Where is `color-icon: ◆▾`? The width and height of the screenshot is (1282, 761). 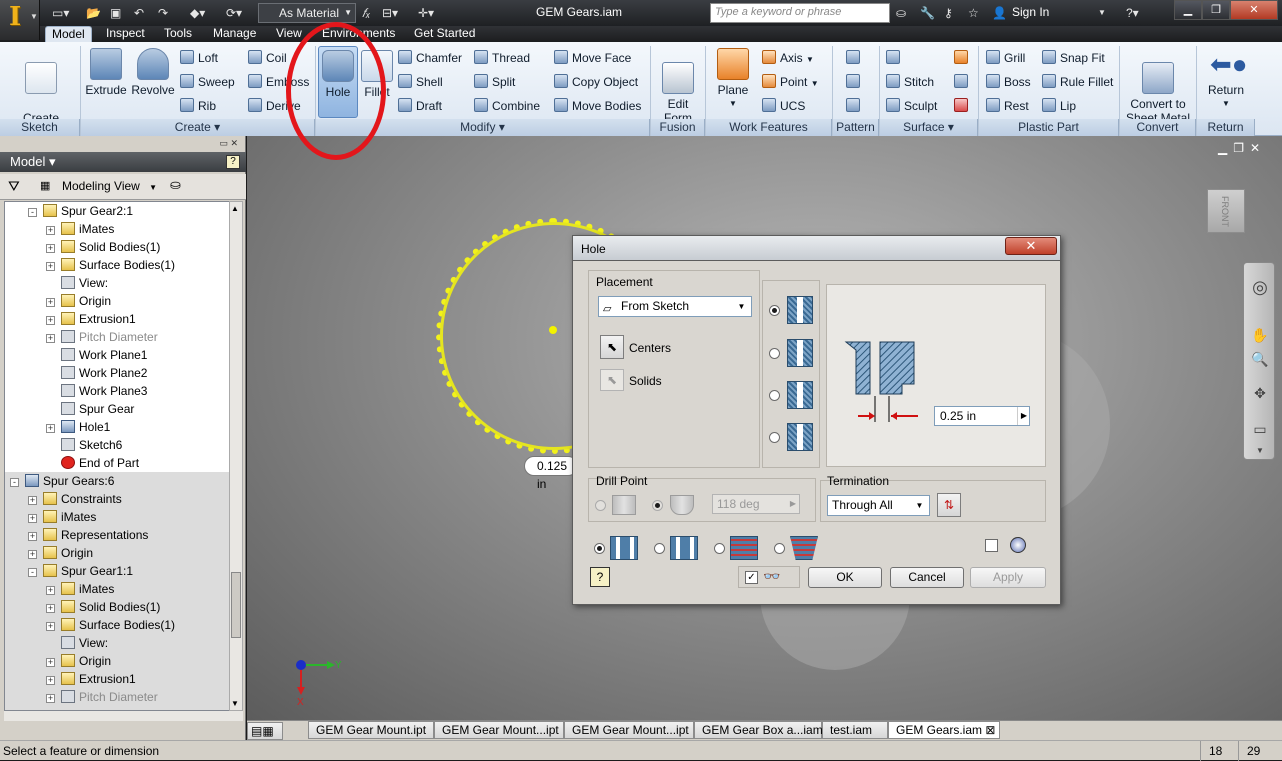
color-icon: ◆▾ is located at coordinates (197, 13).